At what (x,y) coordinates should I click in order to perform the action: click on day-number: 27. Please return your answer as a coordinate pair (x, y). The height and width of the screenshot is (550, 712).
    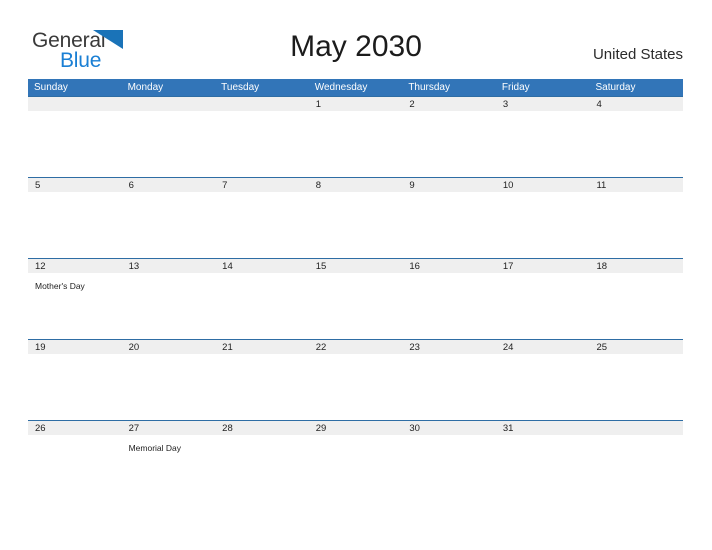
    Looking at the image, I should click on (169, 428).